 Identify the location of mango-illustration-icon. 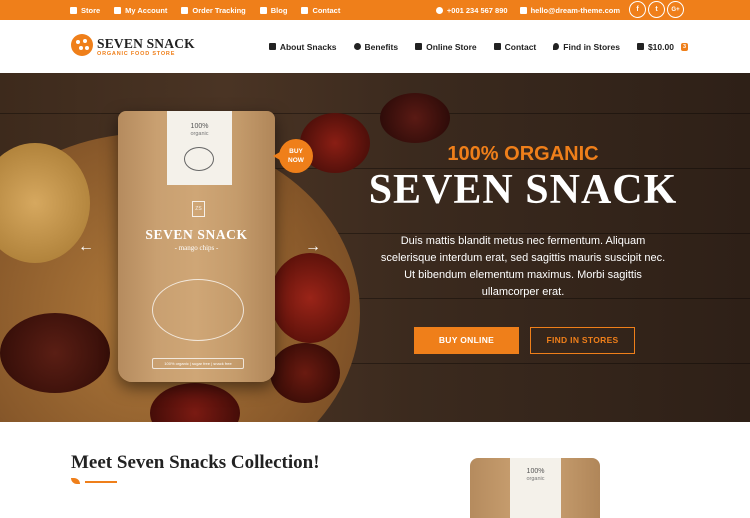
(198, 310).